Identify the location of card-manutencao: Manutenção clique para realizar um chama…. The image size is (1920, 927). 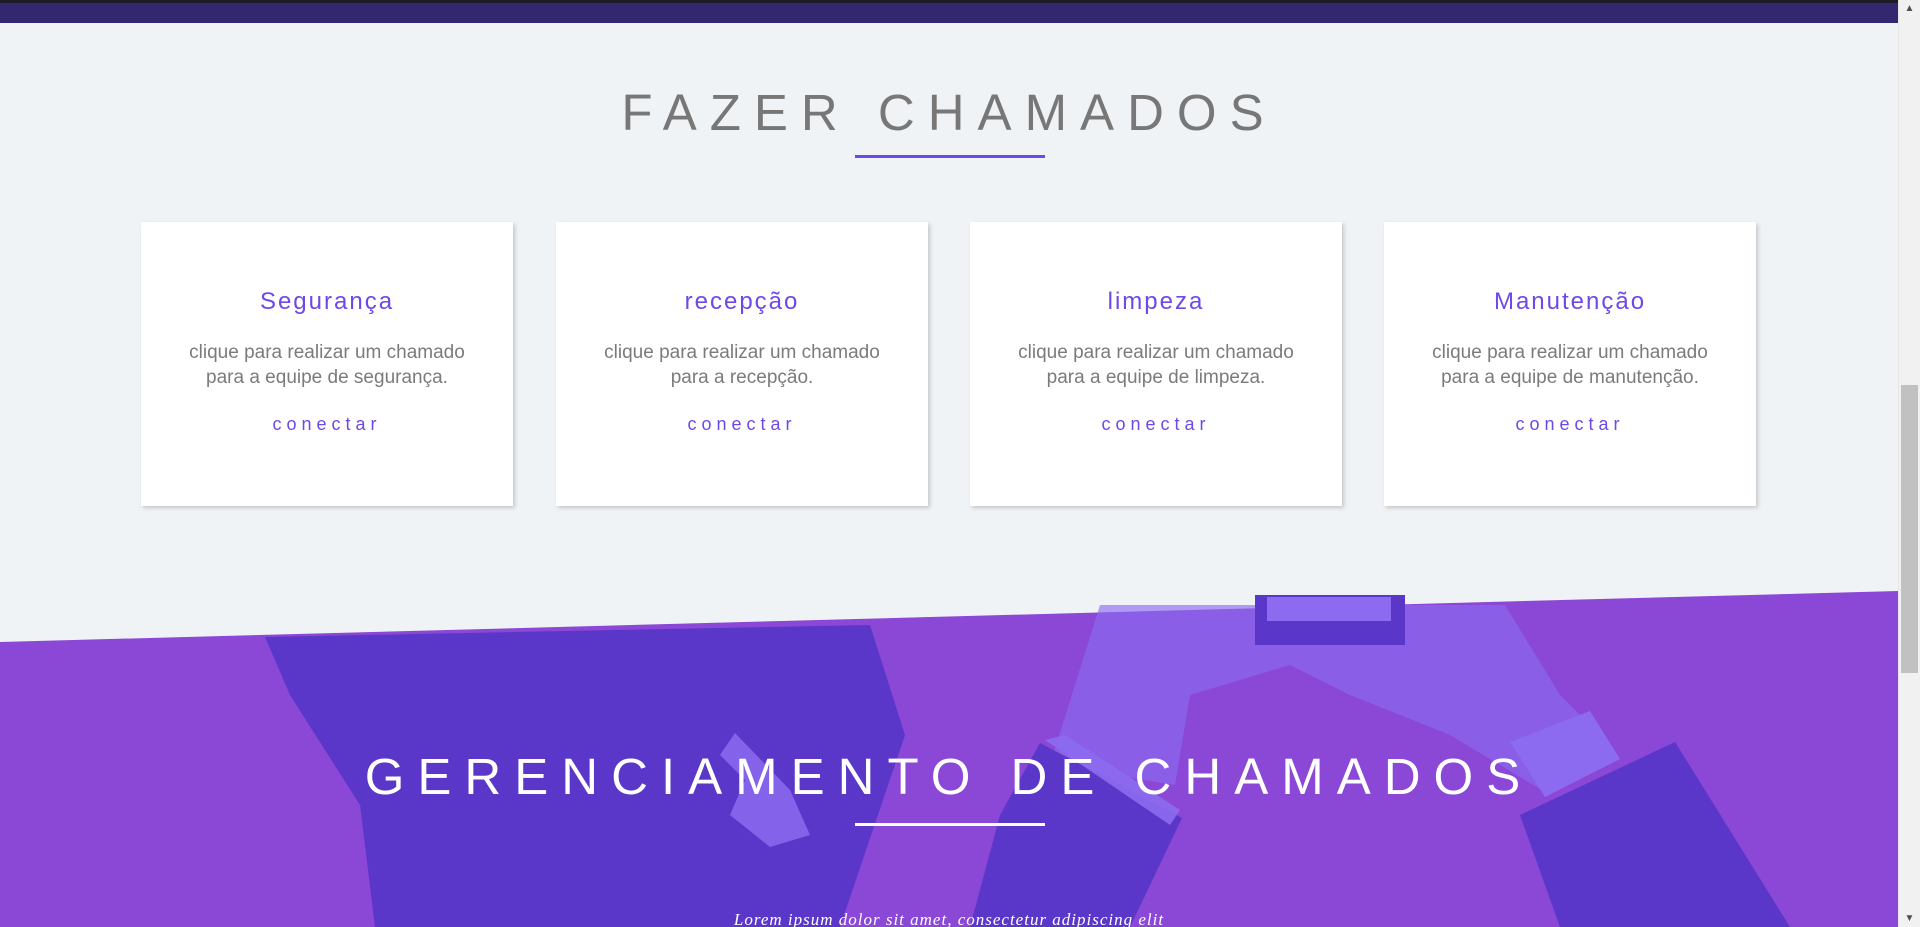
(1570, 364).